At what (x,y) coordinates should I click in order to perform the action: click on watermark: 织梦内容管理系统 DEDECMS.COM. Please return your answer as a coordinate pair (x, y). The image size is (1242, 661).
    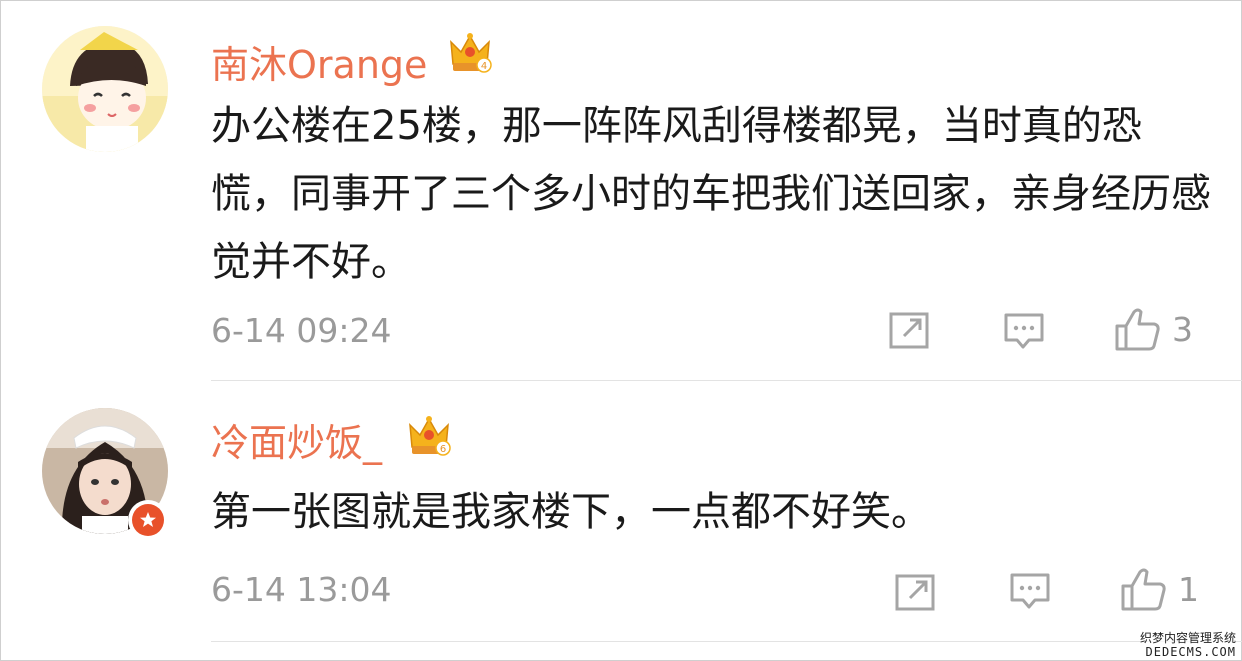
    Looking at the image, I should click on (1187, 645).